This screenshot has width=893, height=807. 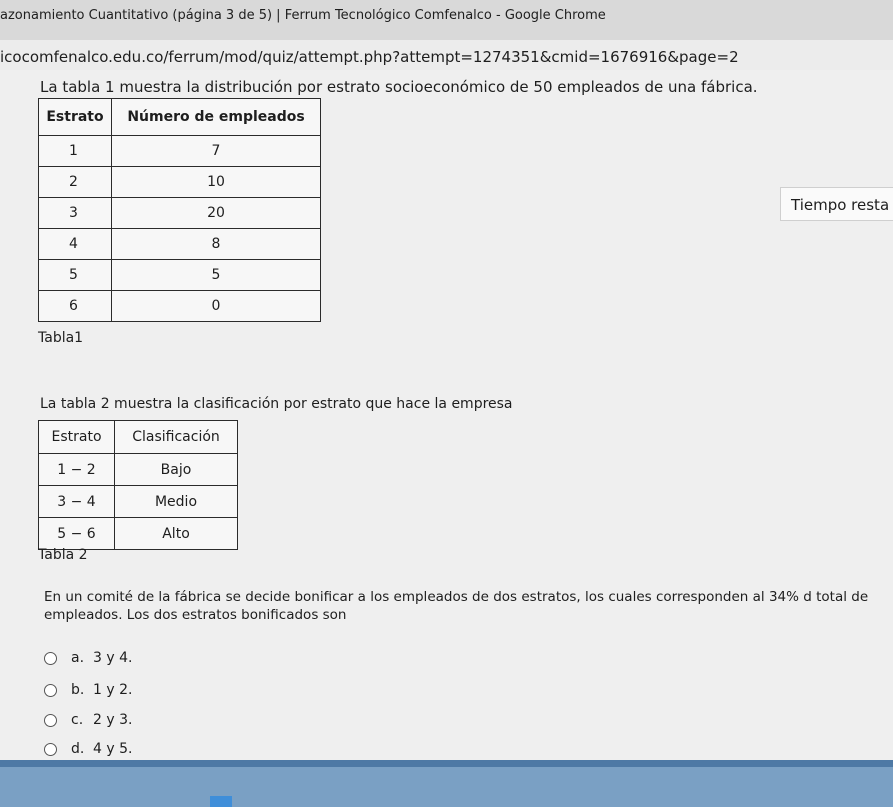 What do you see at coordinates (113, 658) in the screenshot?
I see `option-text: 3 y 4.` at bounding box center [113, 658].